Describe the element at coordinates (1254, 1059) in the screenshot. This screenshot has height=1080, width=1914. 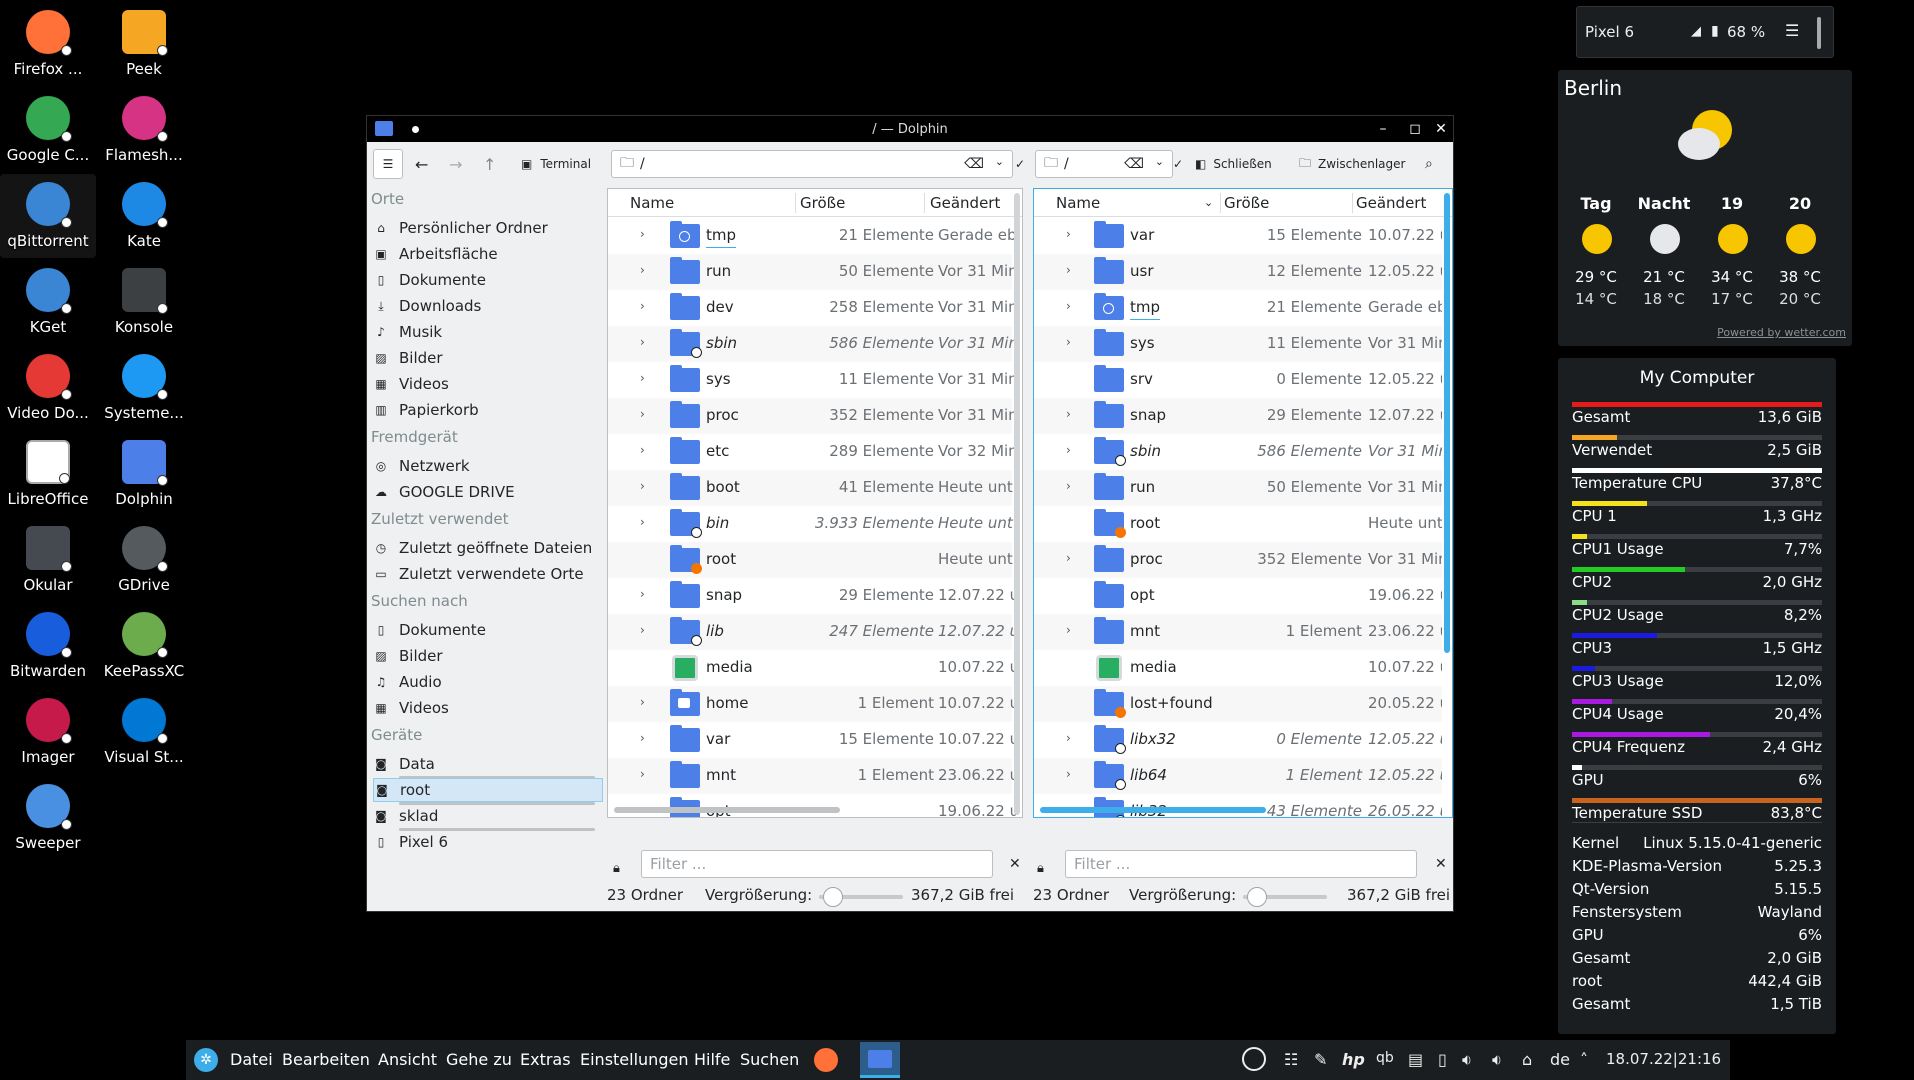
I see `record-icon` at that location.